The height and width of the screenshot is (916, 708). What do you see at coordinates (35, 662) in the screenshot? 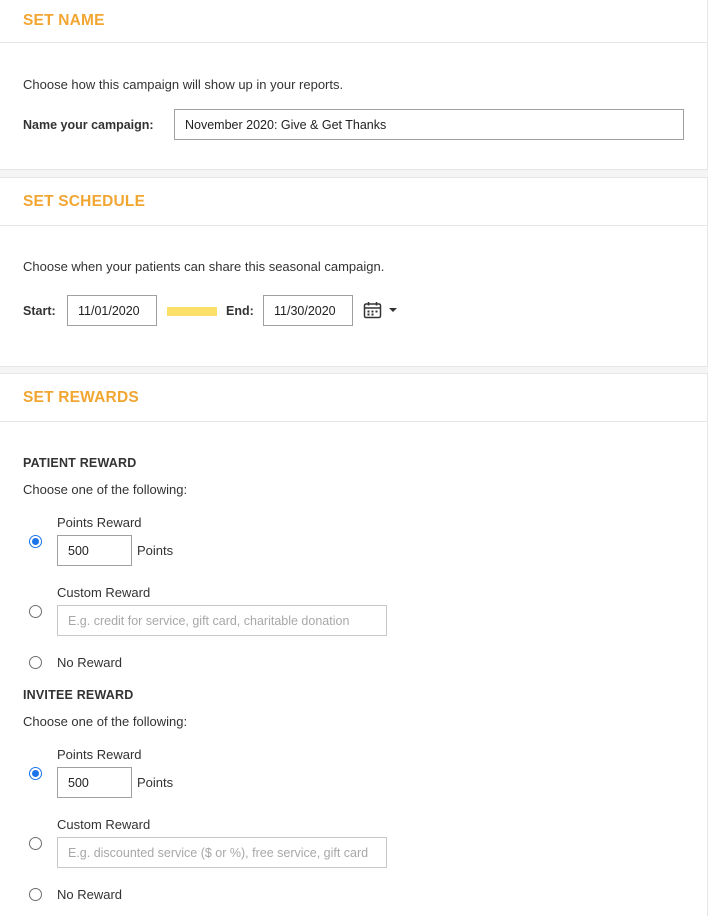
I see `patient-no-reward-radio` at bounding box center [35, 662].